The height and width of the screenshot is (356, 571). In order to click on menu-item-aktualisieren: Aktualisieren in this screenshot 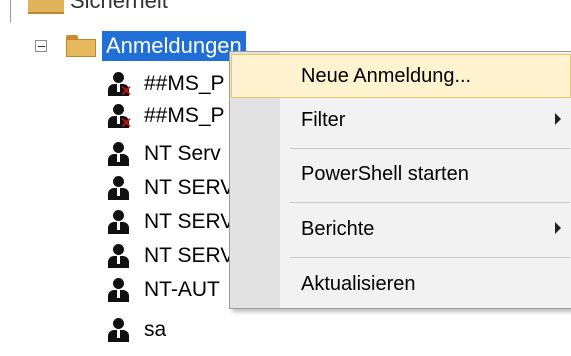, I will do `click(401, 284)`.